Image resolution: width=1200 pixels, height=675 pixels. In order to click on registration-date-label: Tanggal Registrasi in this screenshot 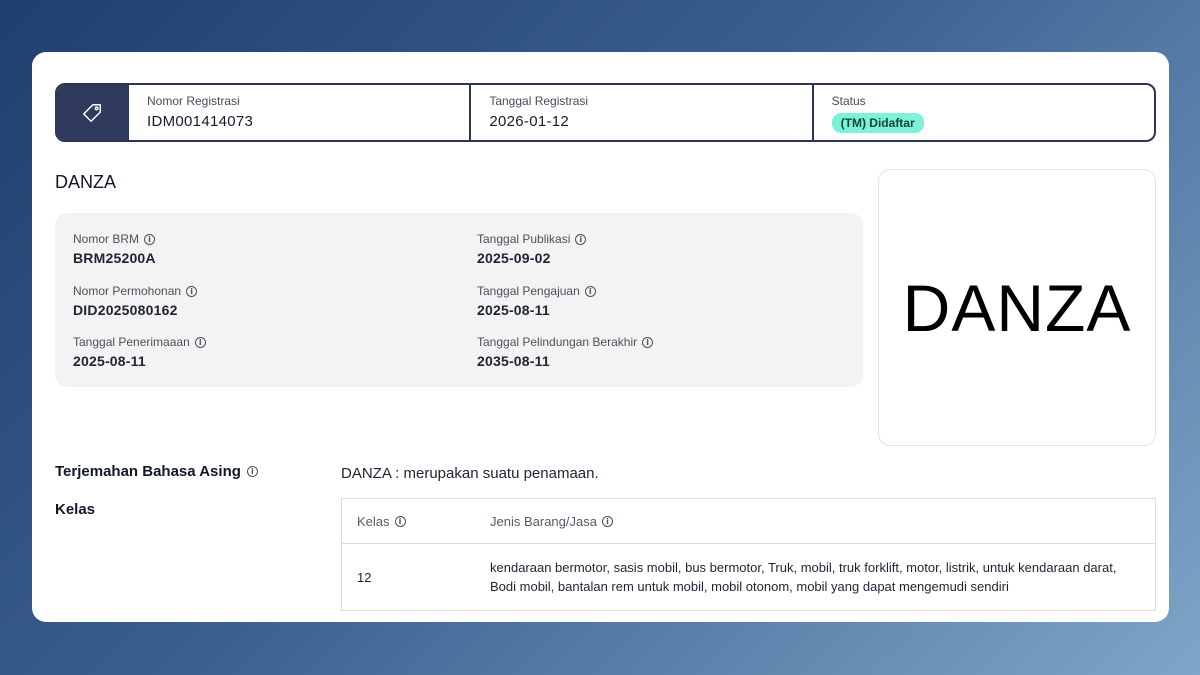, I will do `click(539, 101)`.